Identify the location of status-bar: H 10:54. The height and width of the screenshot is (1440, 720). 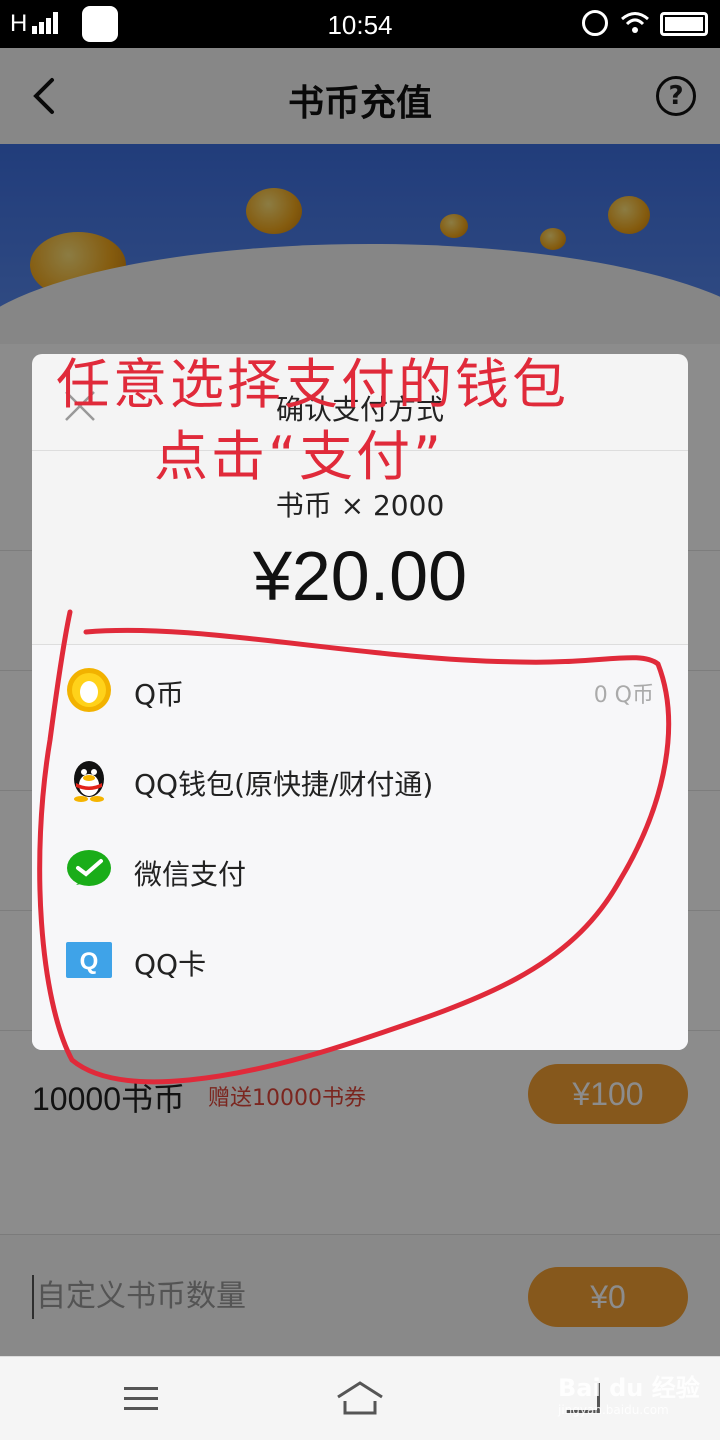
(360, 24).